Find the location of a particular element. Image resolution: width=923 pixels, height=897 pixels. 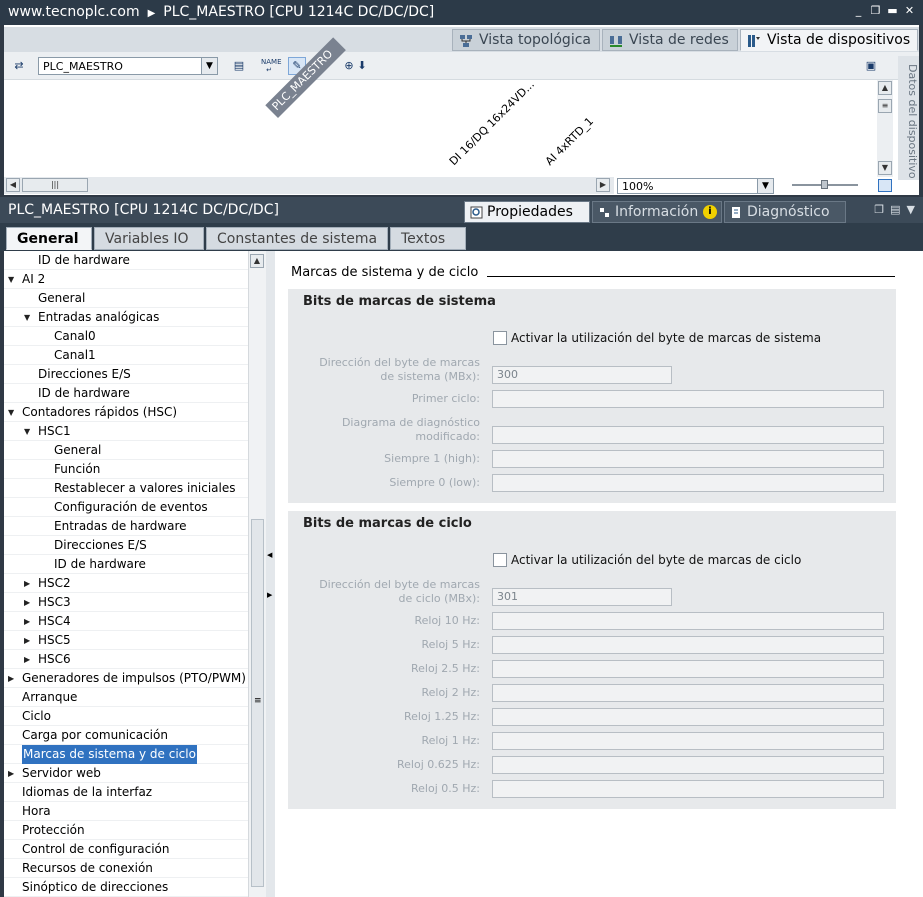

tree-item: ▼ Entradas analógicas is located at coordinates (126, 317).